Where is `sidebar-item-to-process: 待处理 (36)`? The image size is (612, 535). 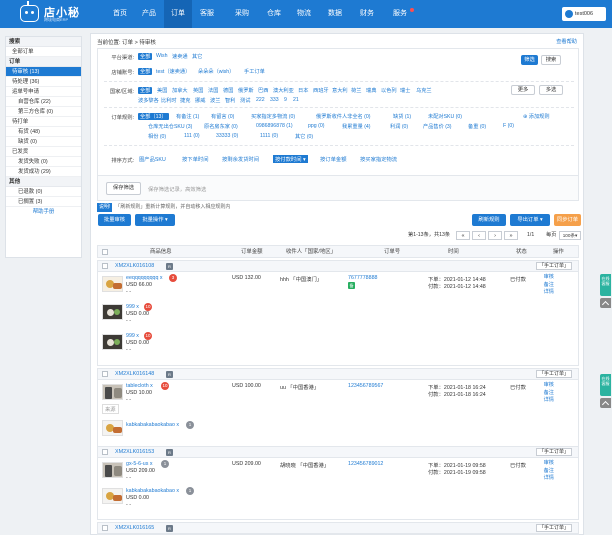 sidebar-item-to-process: 待处理 (36) is located at coordinates (43, 82).